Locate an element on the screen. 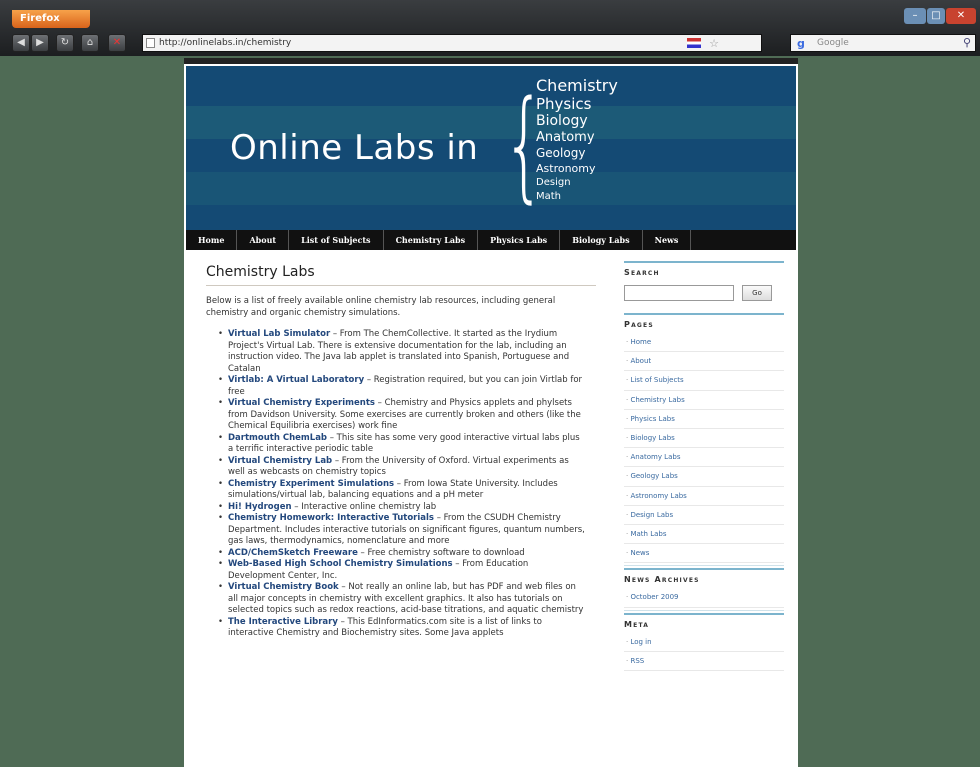 Image resolution: width=980 pixels, height=767 pixels. close-window-button: ✕ is located at coordinates (961, 16).